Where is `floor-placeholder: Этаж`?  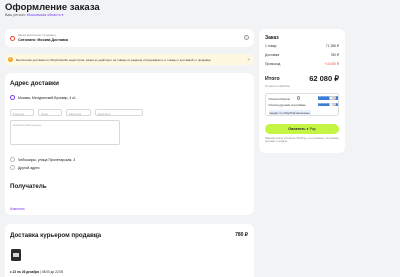
floor-placeholder: Этаж is located at coordinates (44, 113).